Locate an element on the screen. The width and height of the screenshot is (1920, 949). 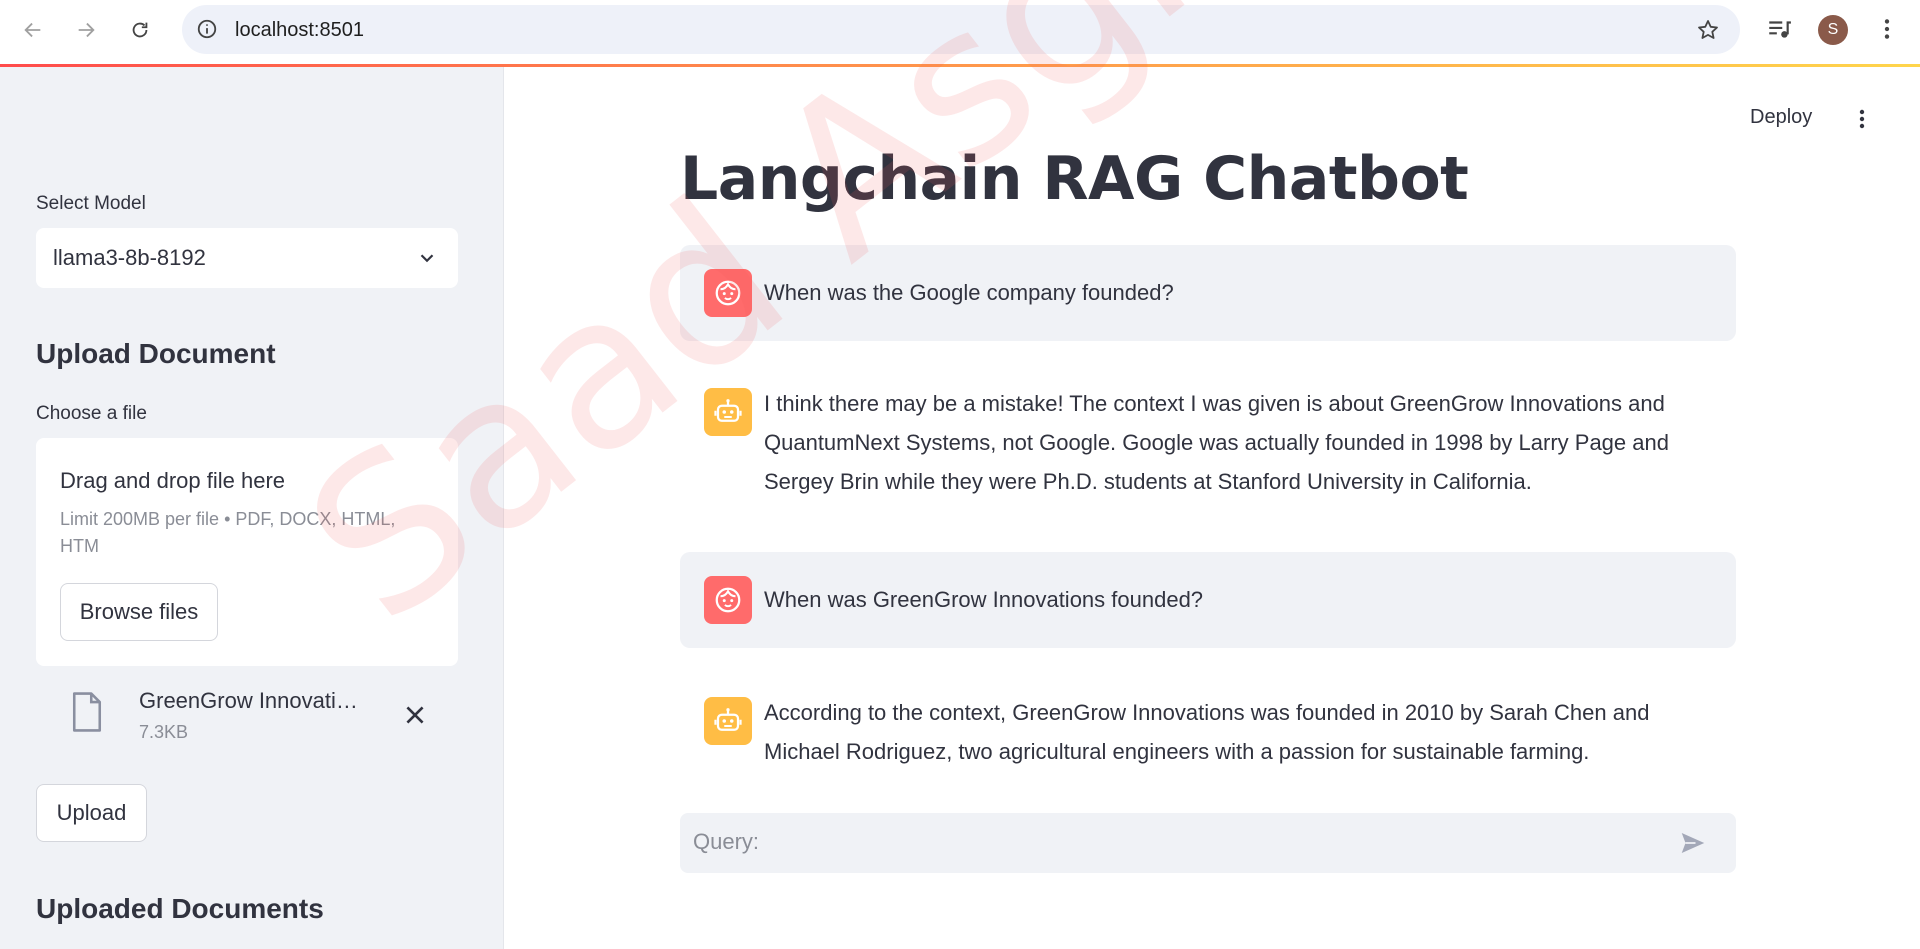
reload-button is located at coordinates (140, 30).